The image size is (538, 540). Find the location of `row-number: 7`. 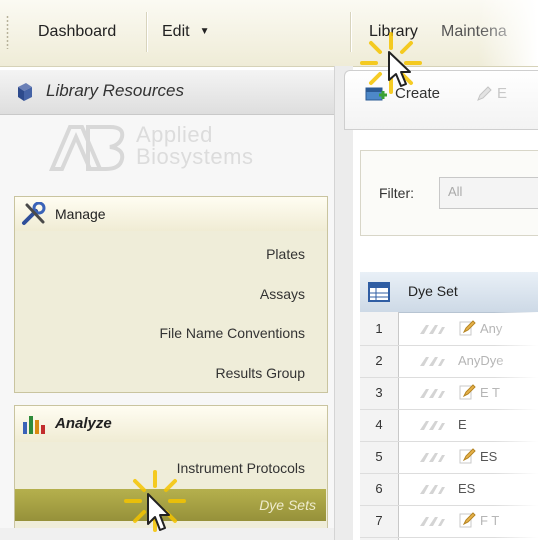

row-number: 7 is located at coordinates (379, 520).